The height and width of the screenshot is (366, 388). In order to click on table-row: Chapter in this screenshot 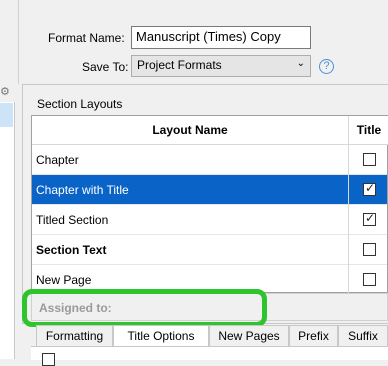, I will do `click(209, 160)`.